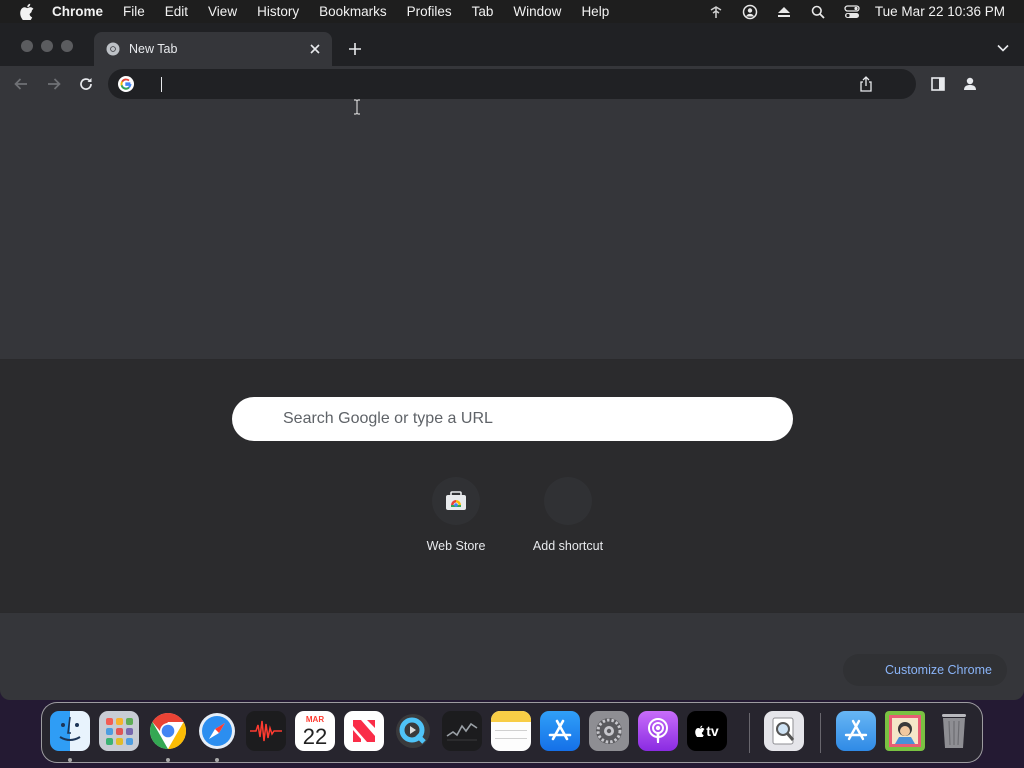 Image resolution: width=1024 pixels, height=768 pixels. Describe the element at coordinates (70, 731) in the screenshot. I see `finder-icon` at that location.